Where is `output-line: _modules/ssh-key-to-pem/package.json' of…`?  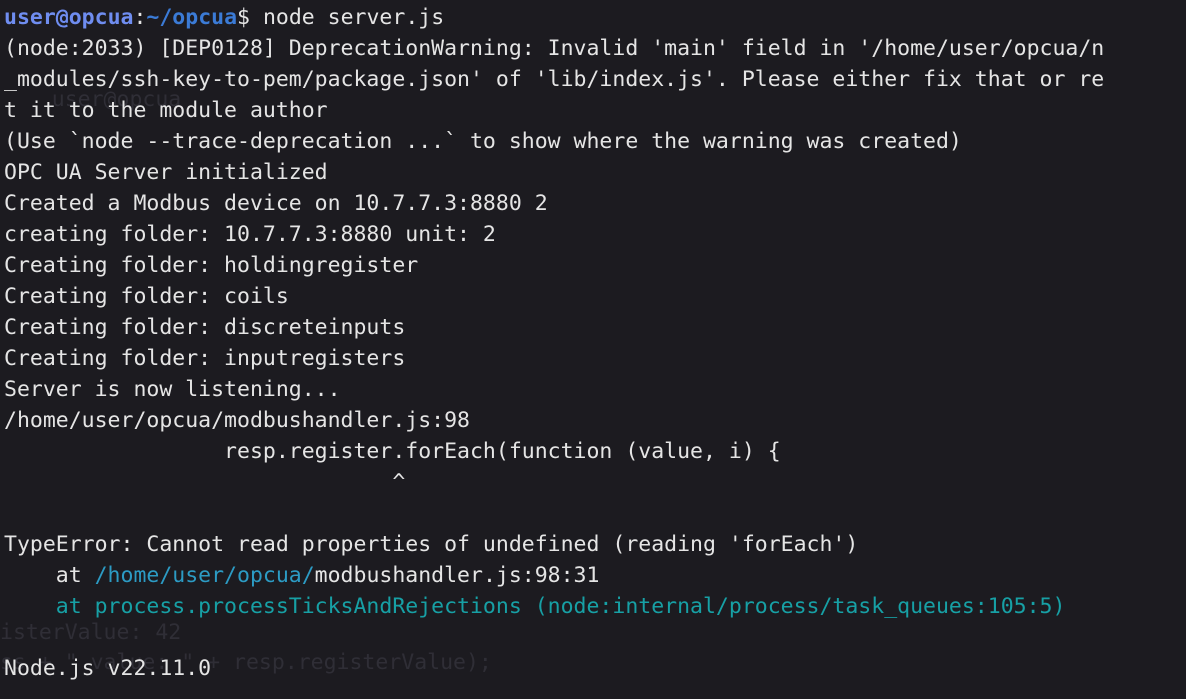 output-line: _modules/ssh-key-to-pem/package.json' of… is located at coordinates (554, 79).